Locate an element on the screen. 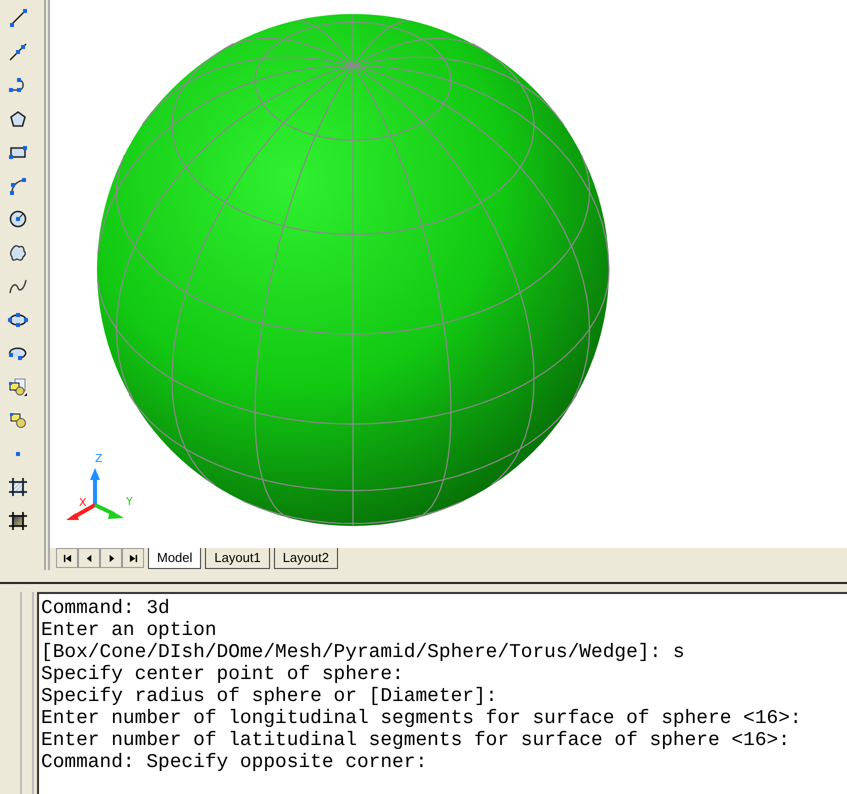 The image size is (847, 794). layout-tab: Layout1 is located at coordinates (237, 558).